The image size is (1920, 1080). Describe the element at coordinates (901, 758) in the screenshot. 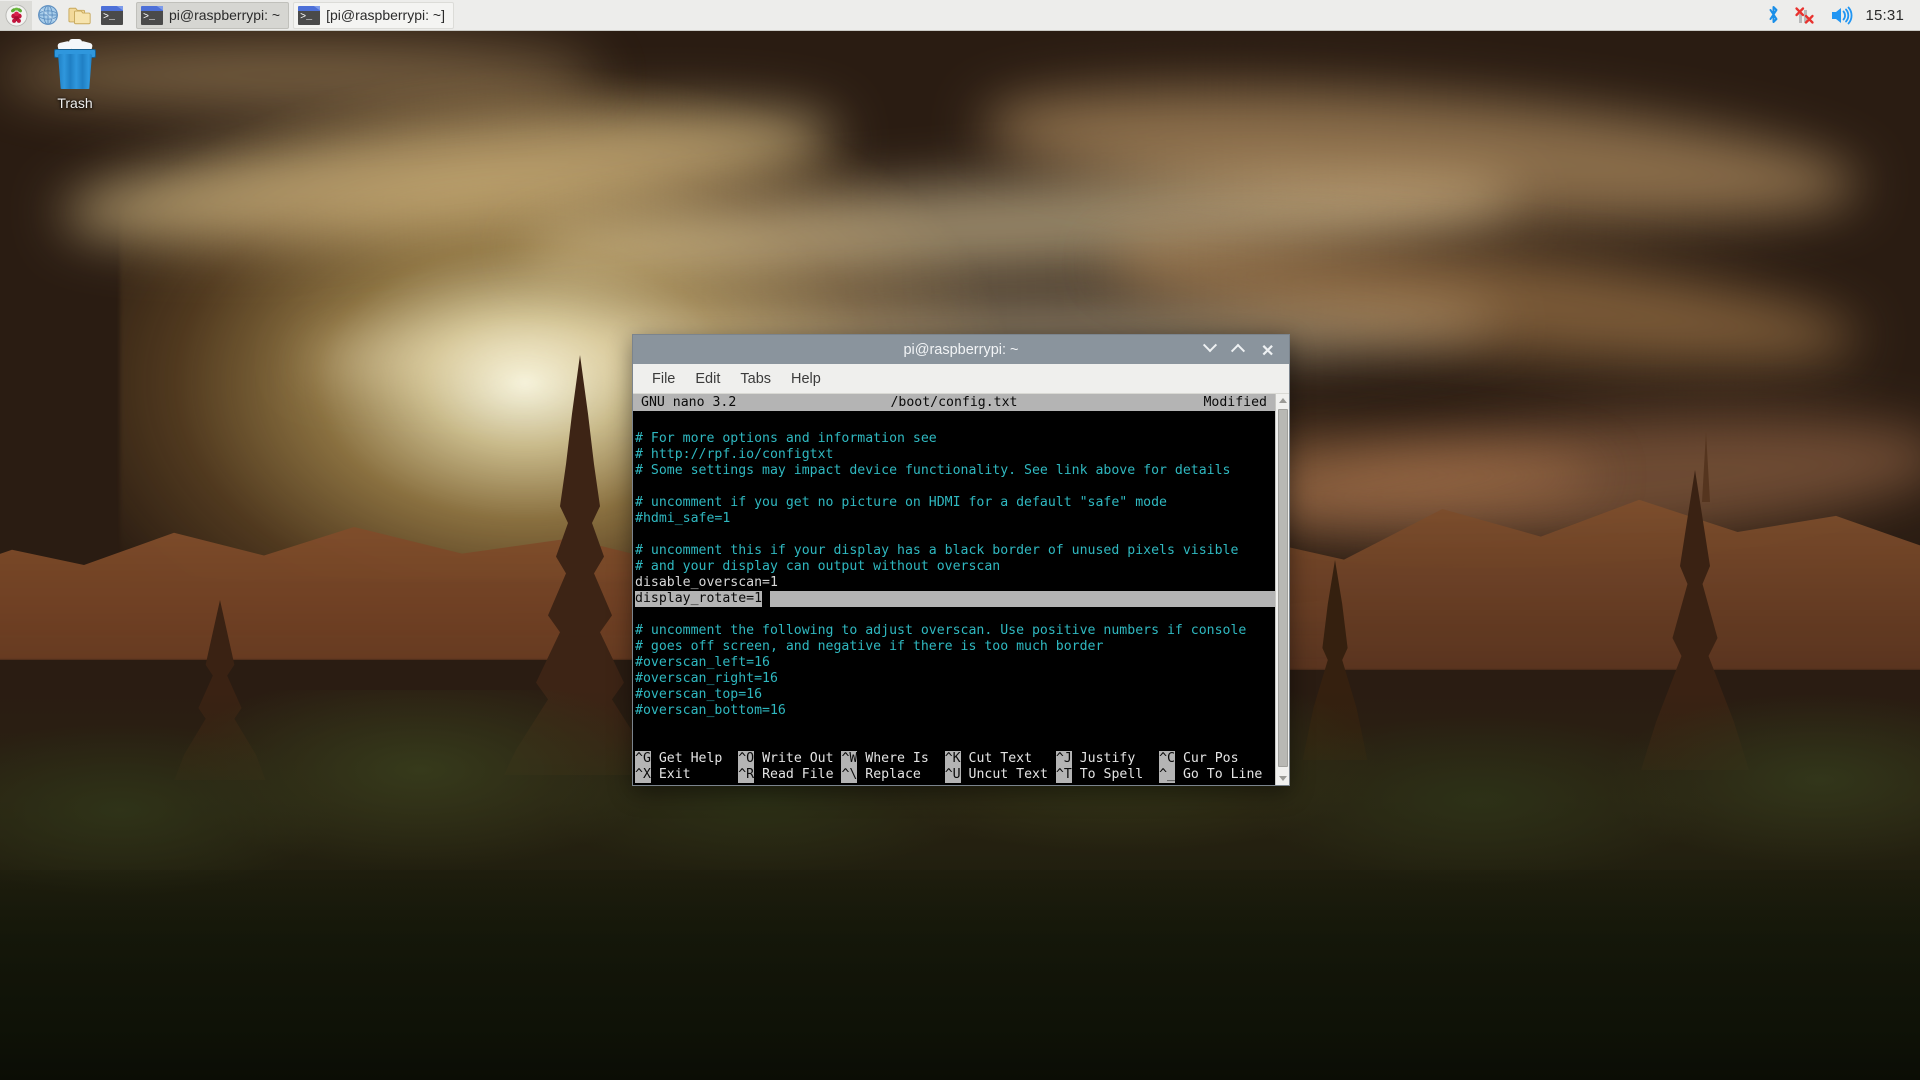

I see `nano-shortcut-label: Where Is` at that location.